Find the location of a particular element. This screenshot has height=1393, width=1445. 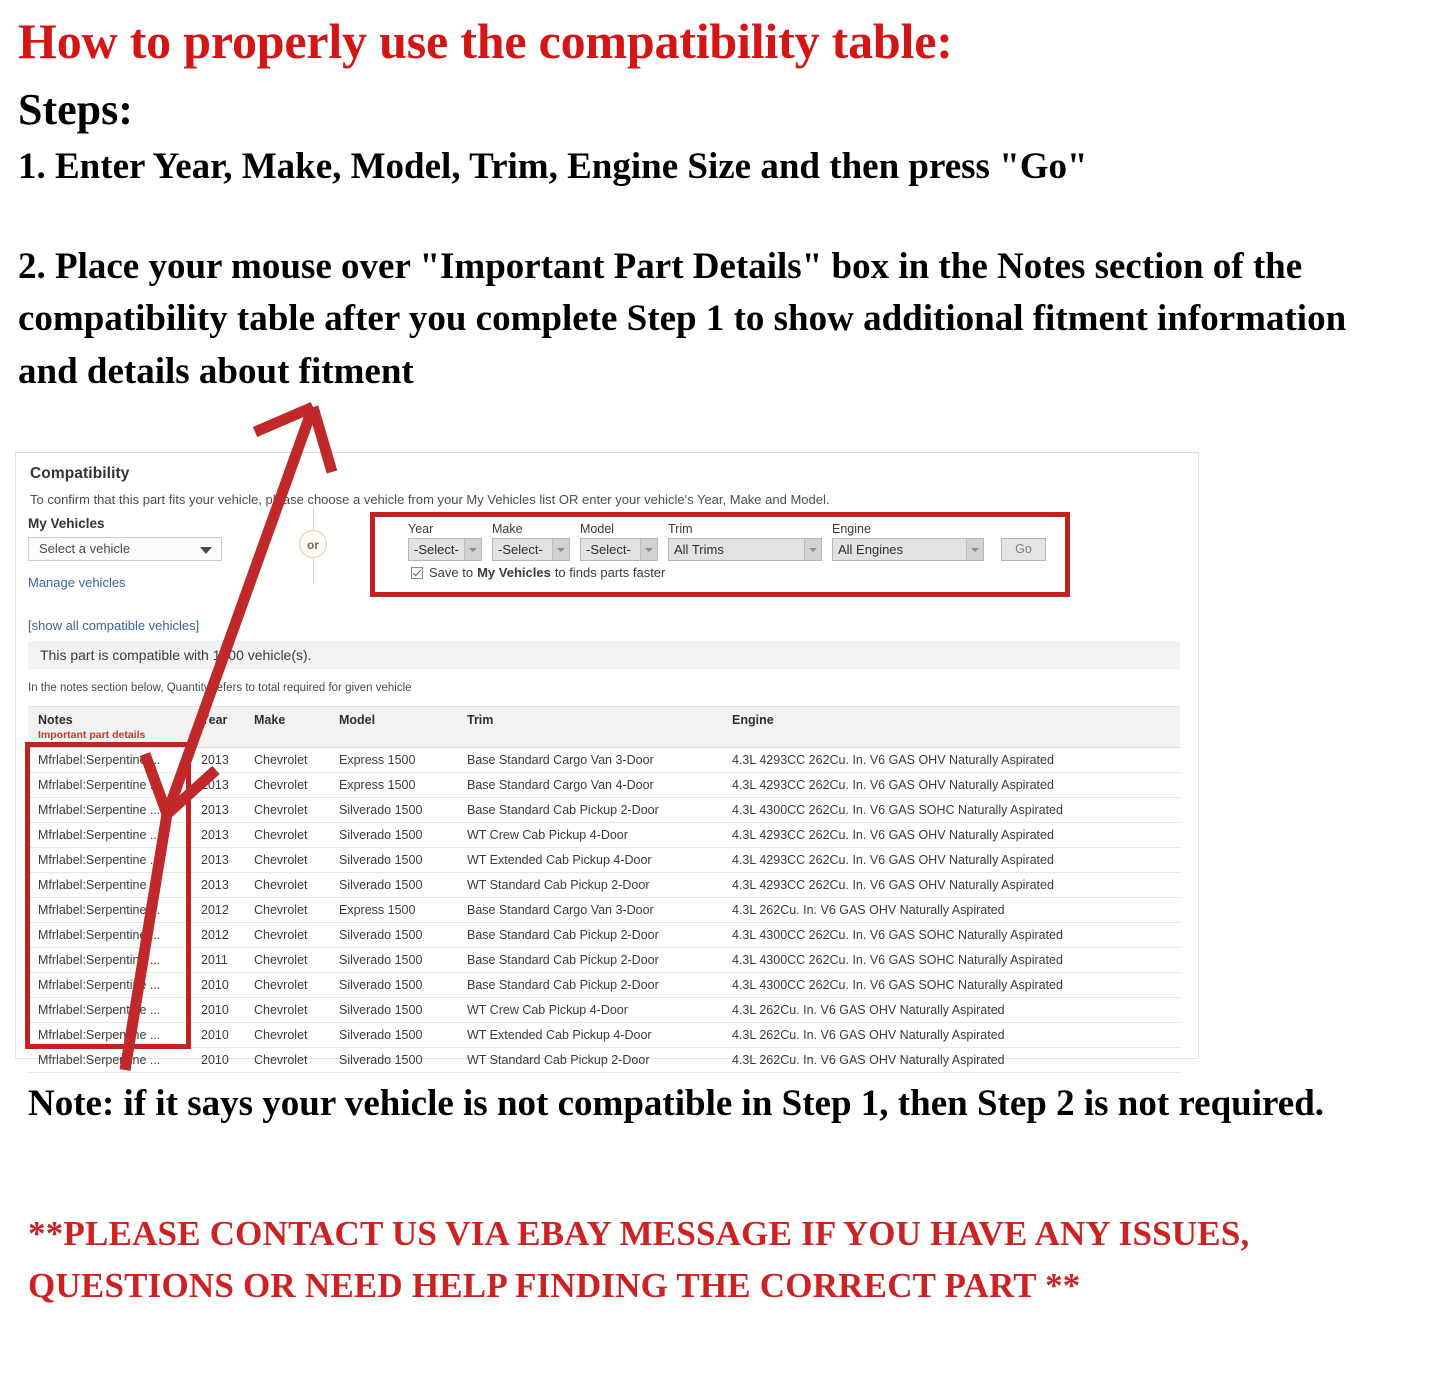

save-text-before: Save to is located at coordinates (451, 572).